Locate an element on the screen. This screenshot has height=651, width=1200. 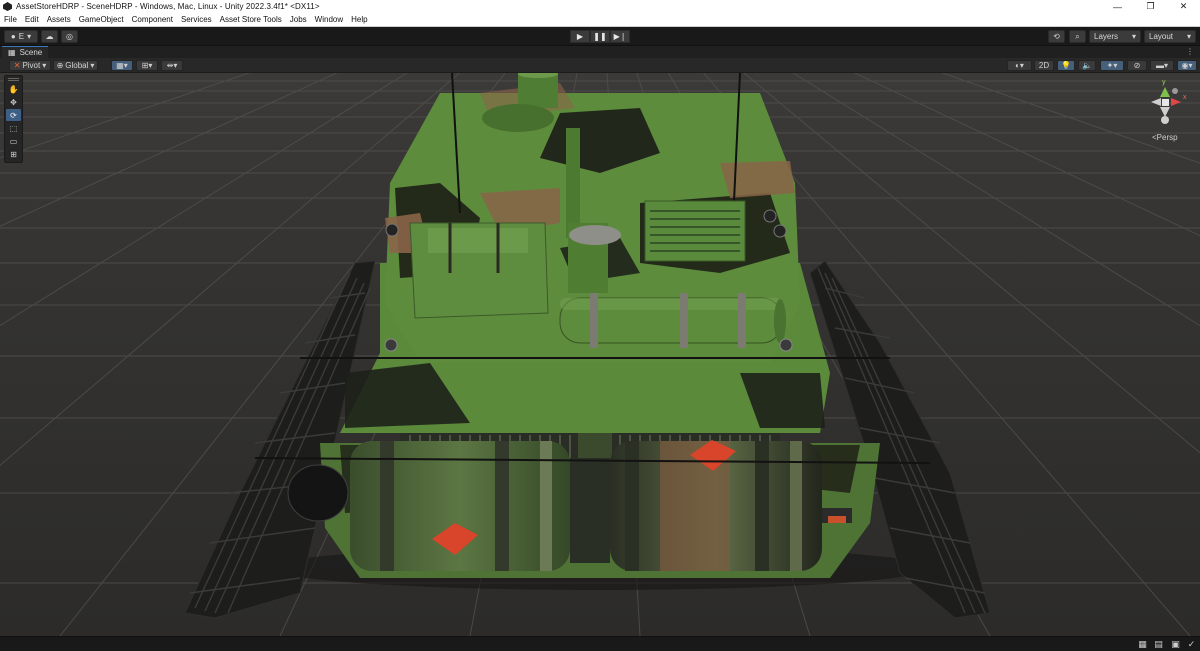
projection-label-text: Persp is located at coordinates (1167, 137).